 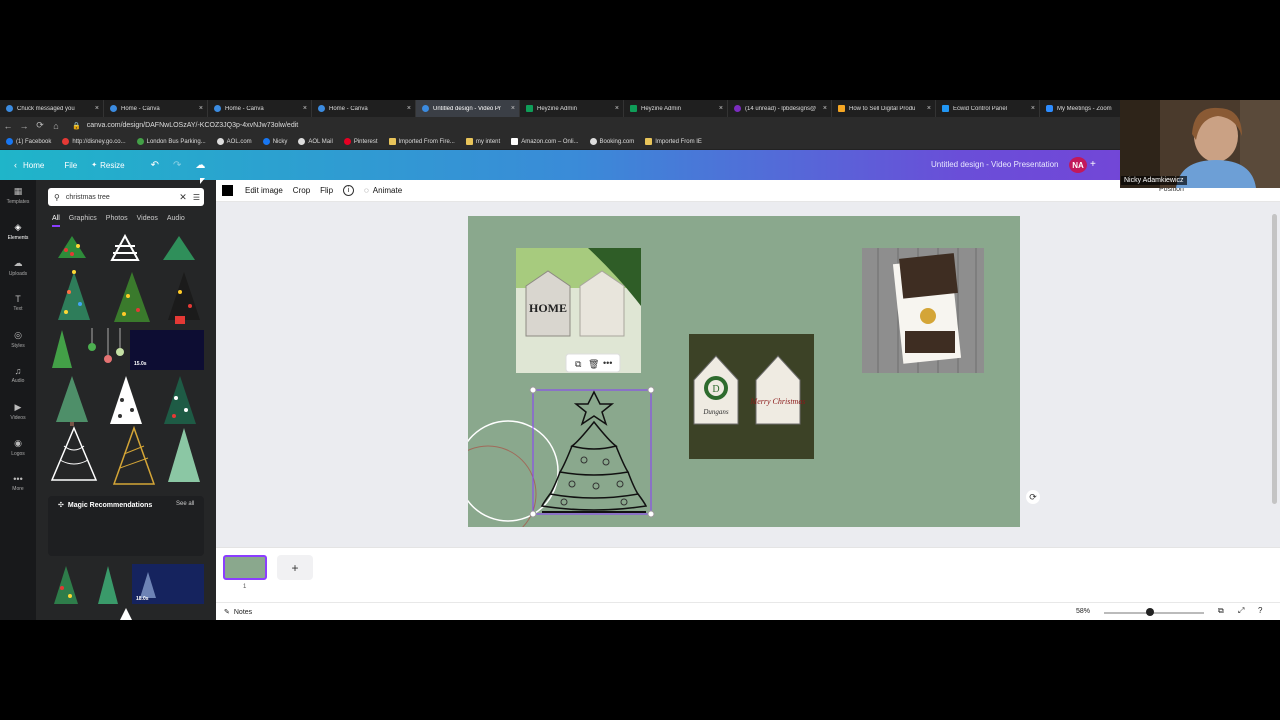 I want to click on filter-tab-graphics: Graphics, so click(x=83, y=221).